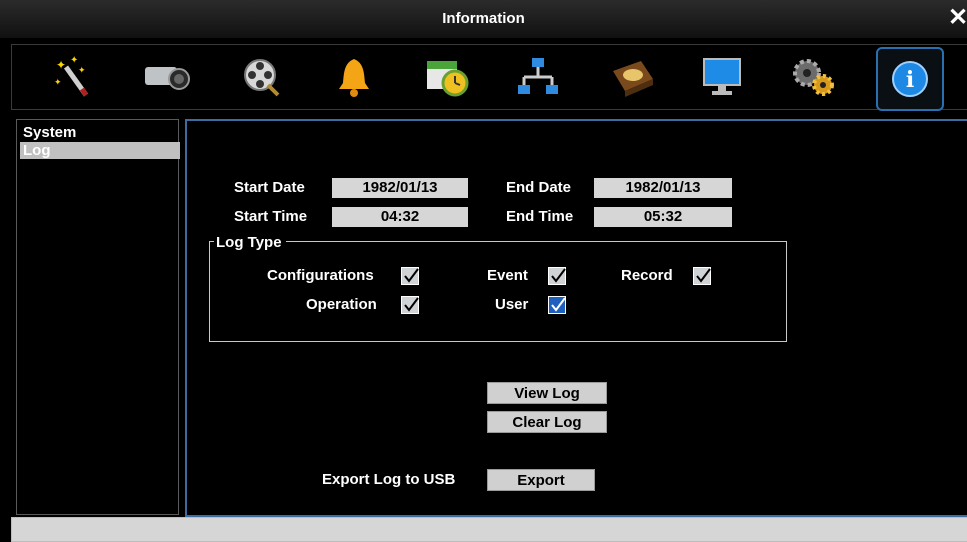  I want to click on end-time-label: End Time, so click(540, 216).